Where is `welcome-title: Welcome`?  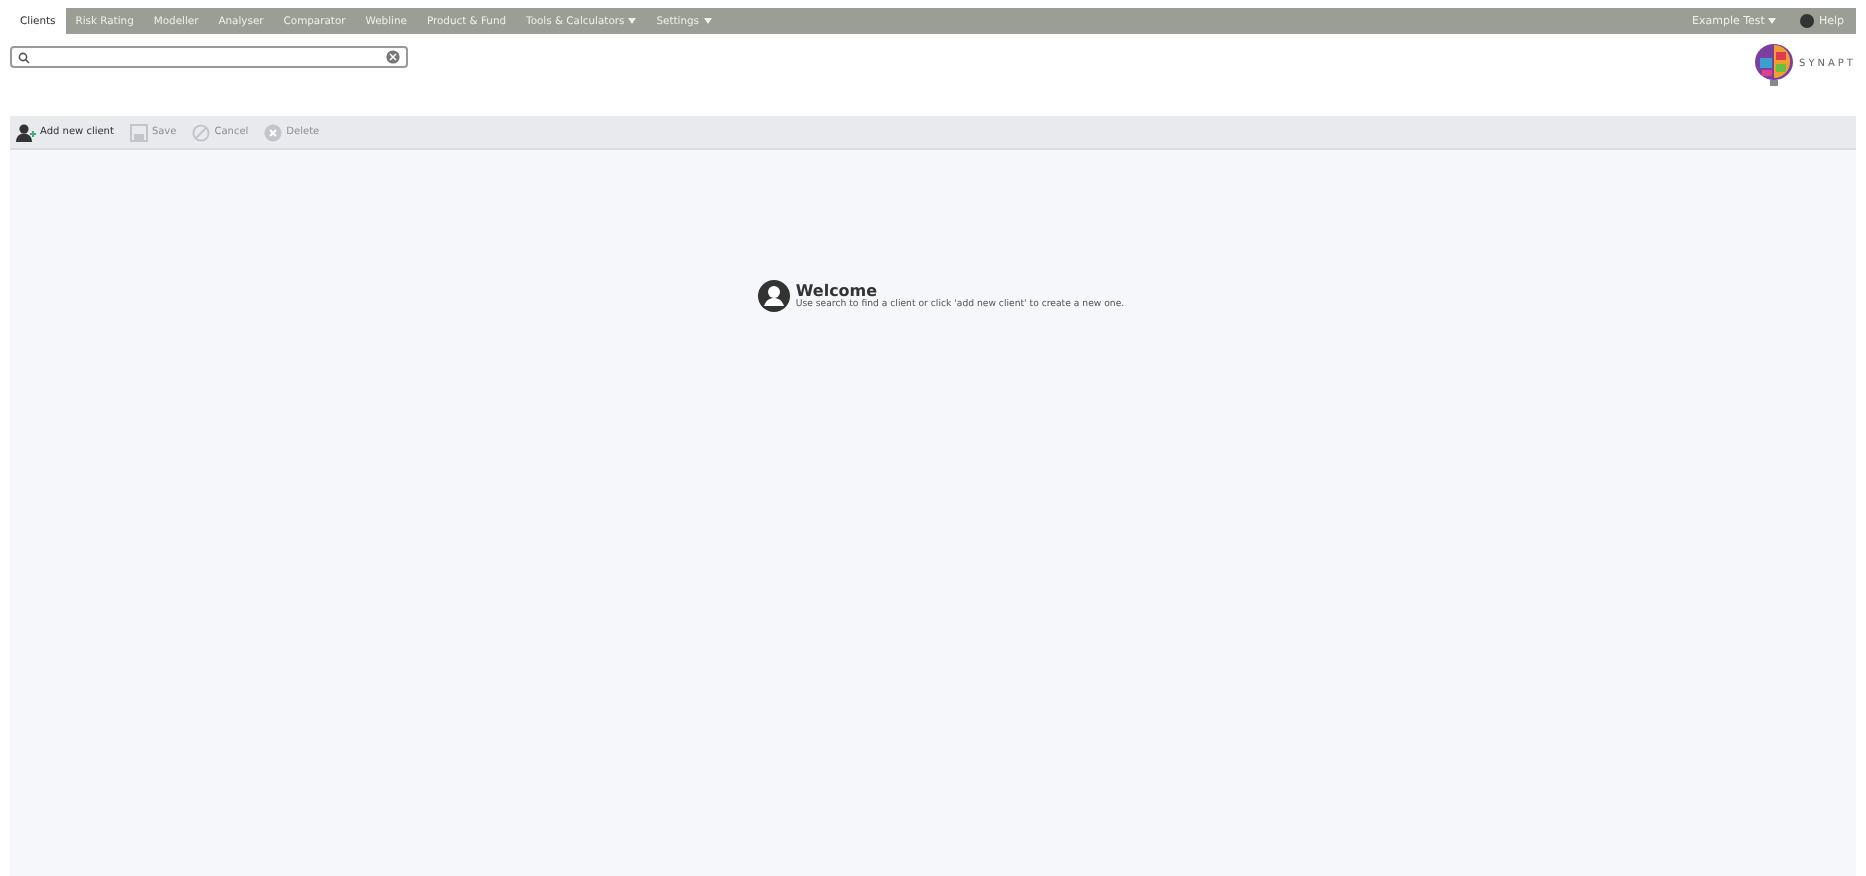
welcome-title: Welcome is located at coordinates (837, 291).